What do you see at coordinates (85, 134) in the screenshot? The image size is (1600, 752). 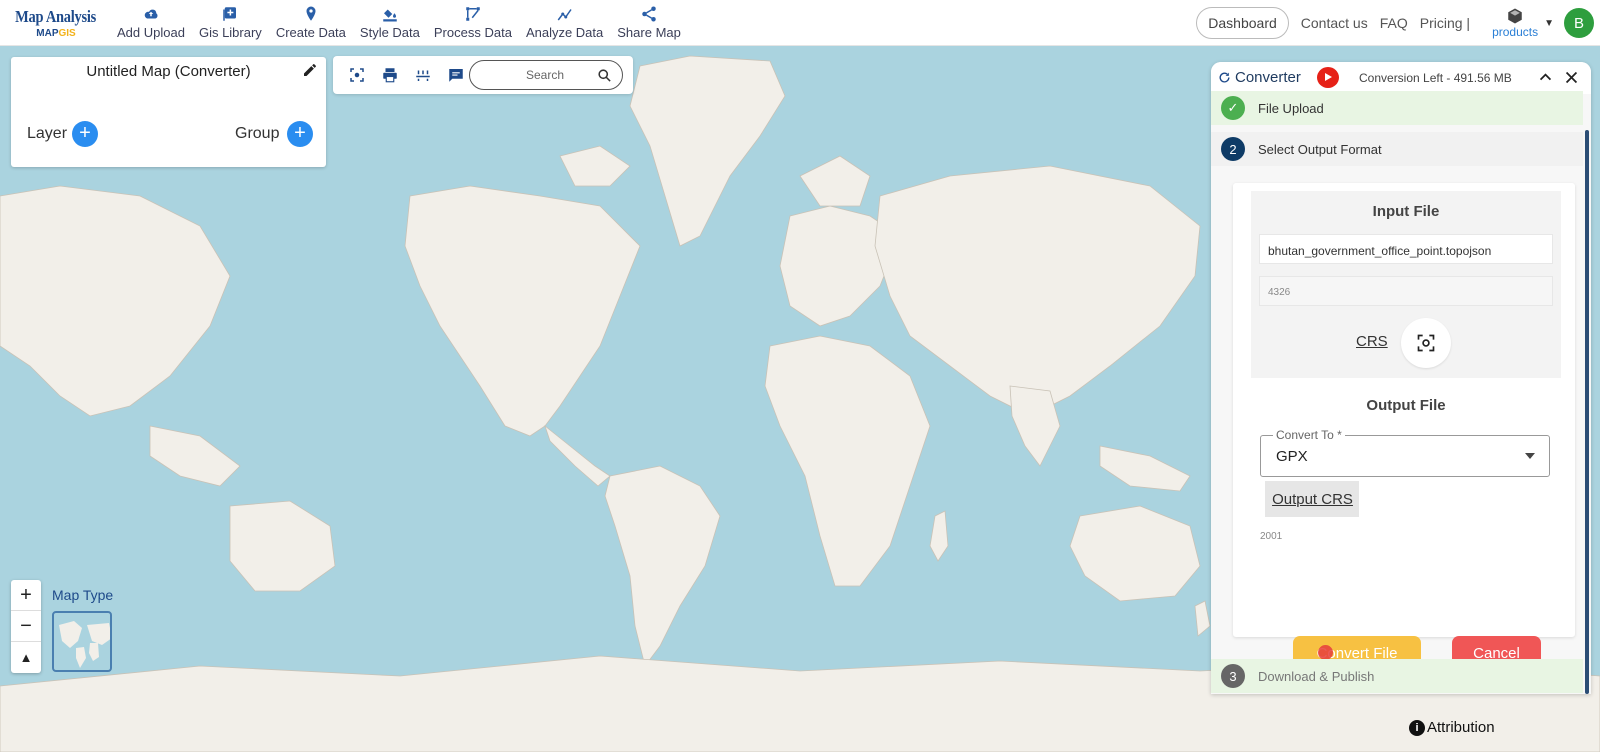 I see `add-layer-button: +` at bounding box center [85, 134].